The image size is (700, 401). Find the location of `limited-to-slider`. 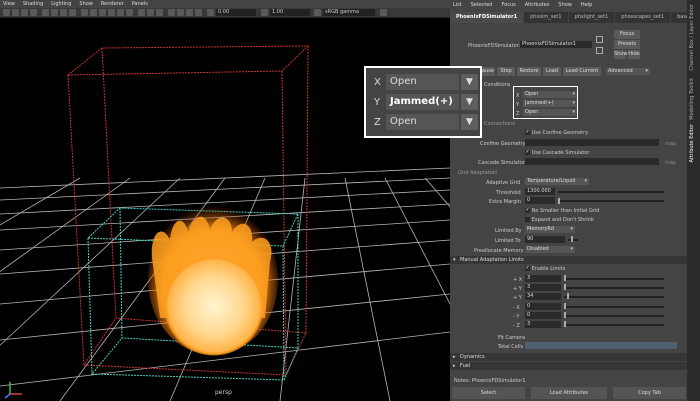

limited-to-slider is located at coordinates (573, 240).